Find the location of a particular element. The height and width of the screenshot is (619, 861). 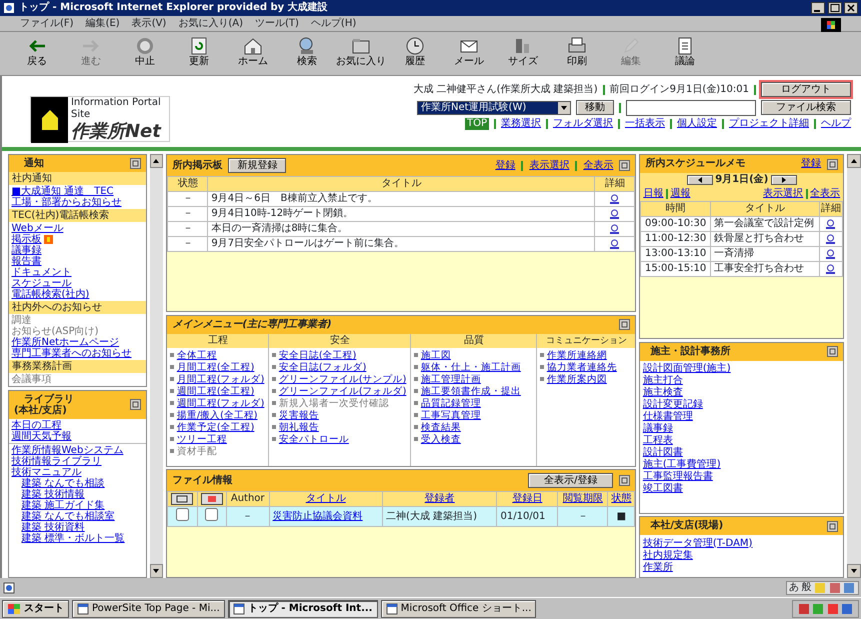

menu-item: 編集(E) is located at coordinates (103, 23).